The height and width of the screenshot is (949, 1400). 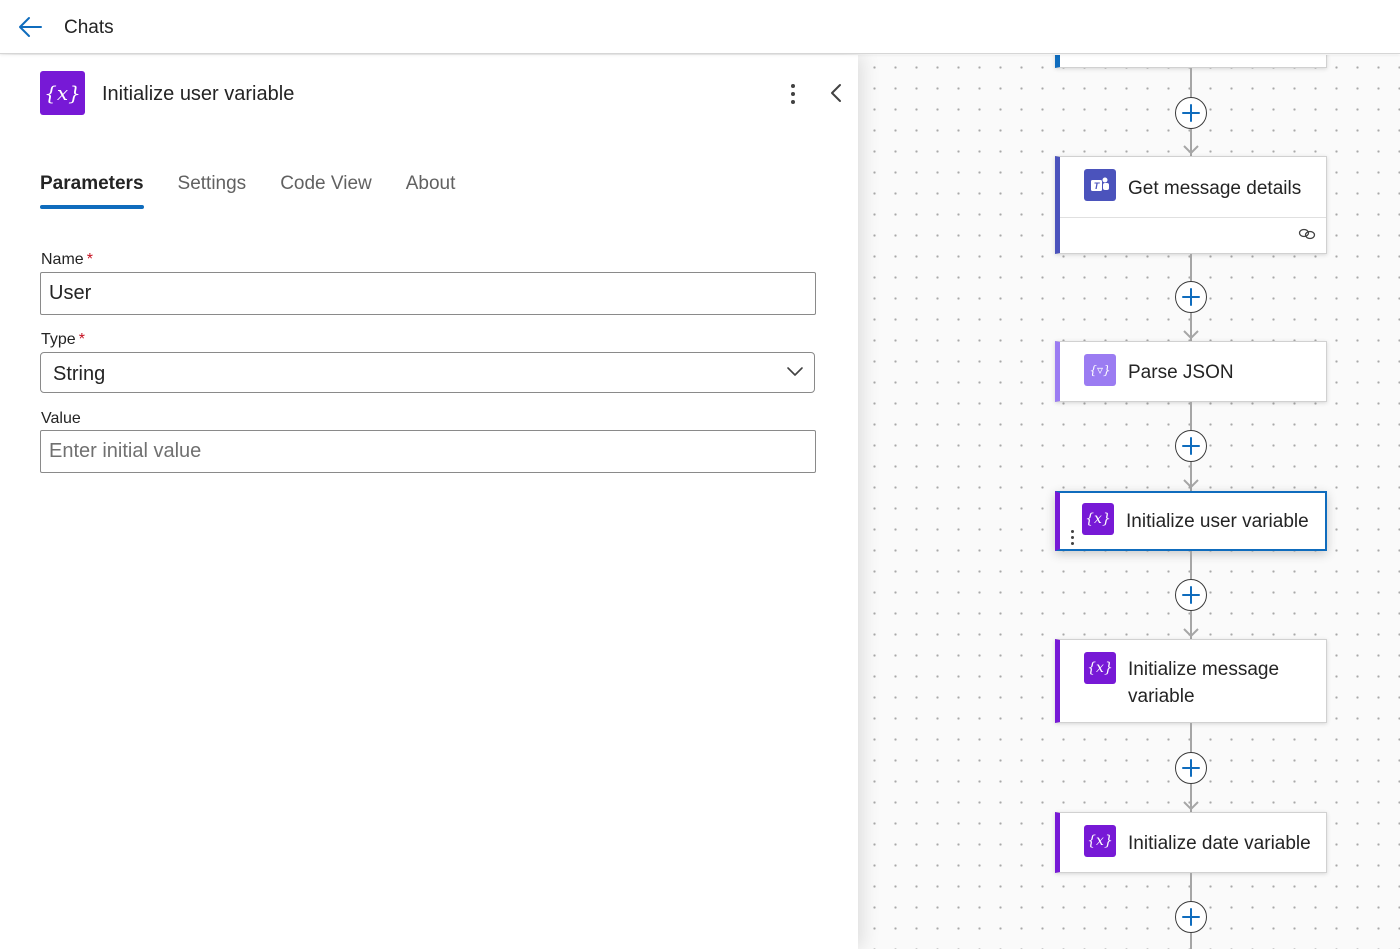 I want to click on node-divider, so click(x=1193, y=217).